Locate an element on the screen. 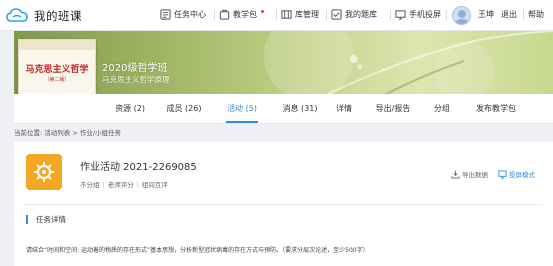  projection-icon is located at coordinates (502, 174).